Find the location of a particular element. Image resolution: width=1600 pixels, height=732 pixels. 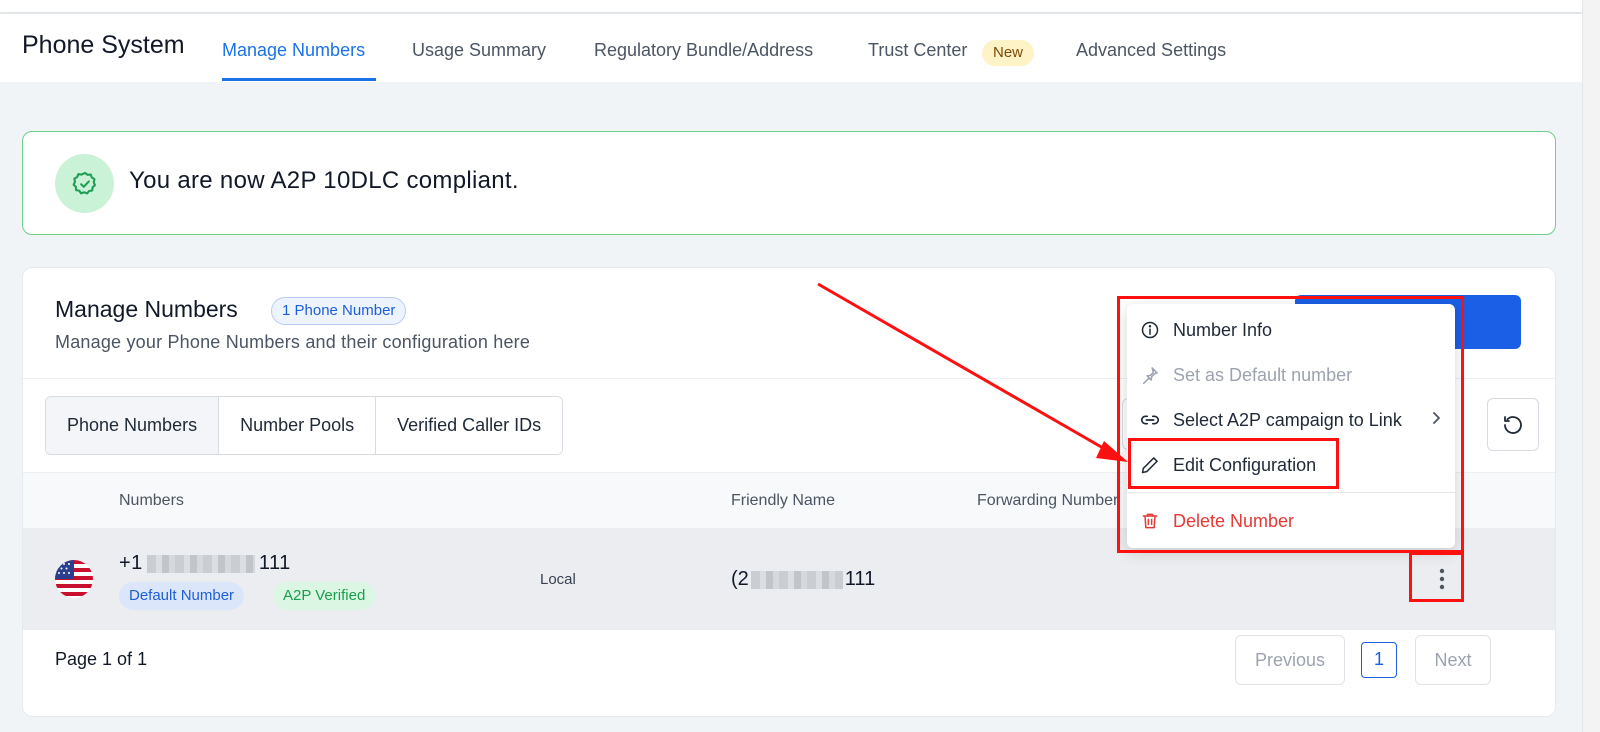

us-flag-icon is located at coordinates (74, 579).